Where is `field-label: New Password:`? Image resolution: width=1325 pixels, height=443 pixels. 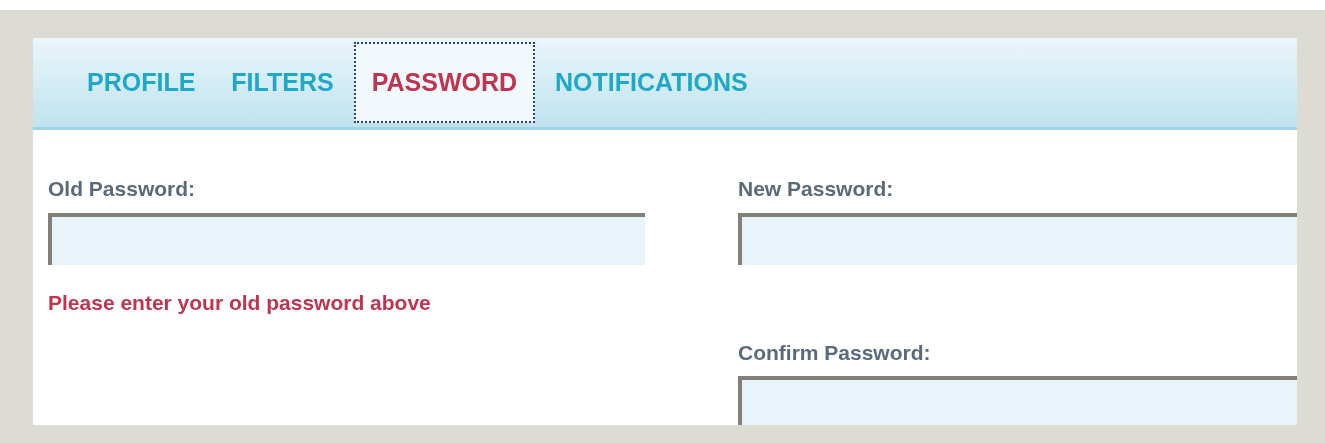
field-label: New Password: is located at coordinates (816, 189).